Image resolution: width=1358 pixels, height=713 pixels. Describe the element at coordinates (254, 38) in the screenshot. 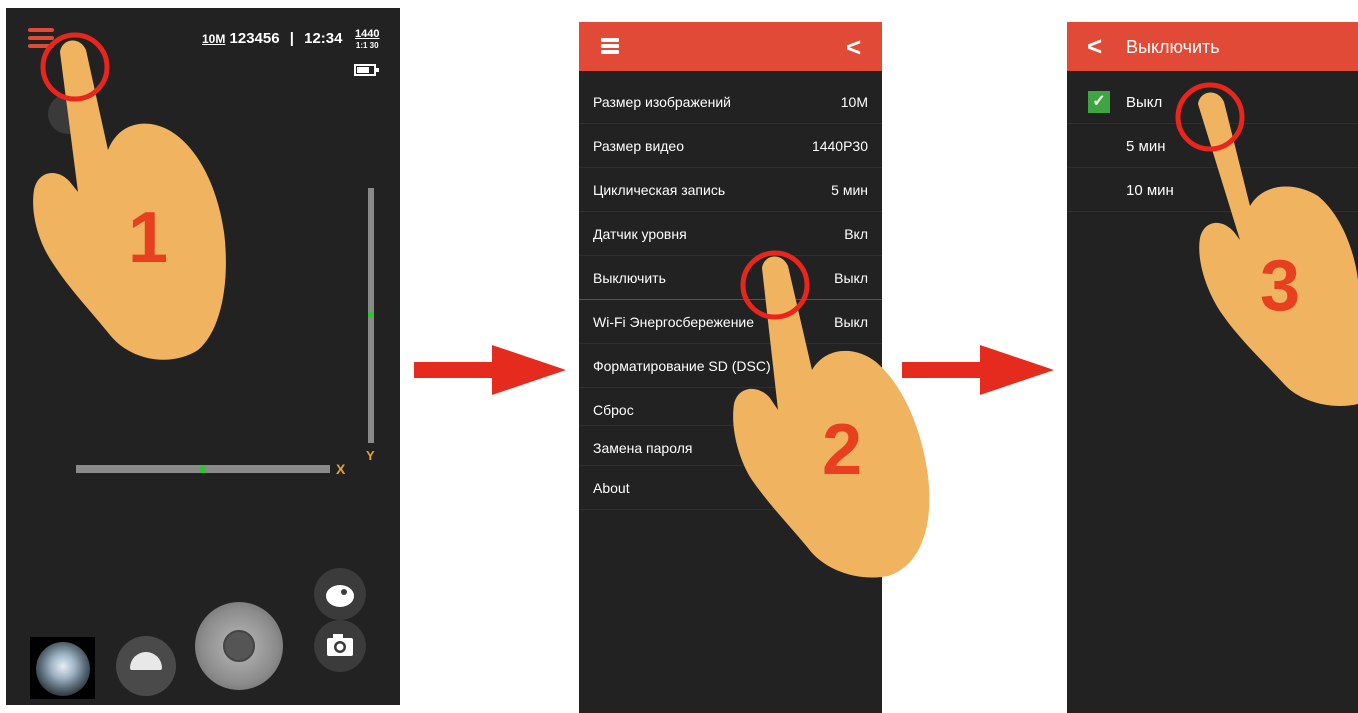

I see `shot-counter: 123456` at that location.